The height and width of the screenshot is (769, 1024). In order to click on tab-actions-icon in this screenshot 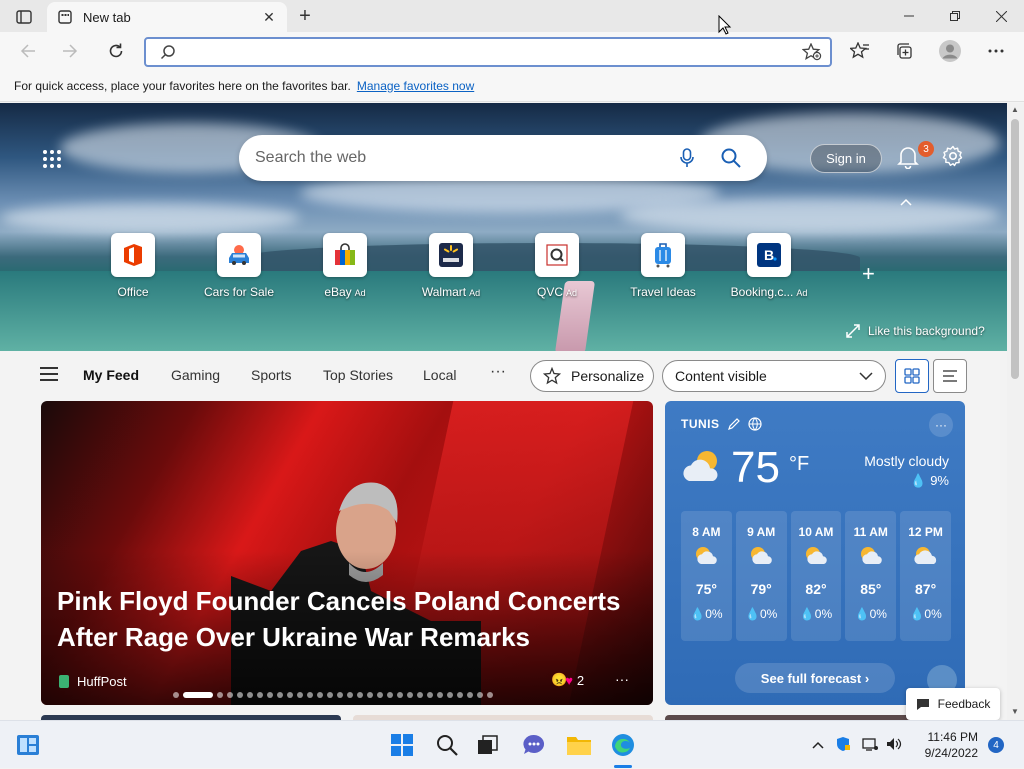, I will do `click(24, 17)`.